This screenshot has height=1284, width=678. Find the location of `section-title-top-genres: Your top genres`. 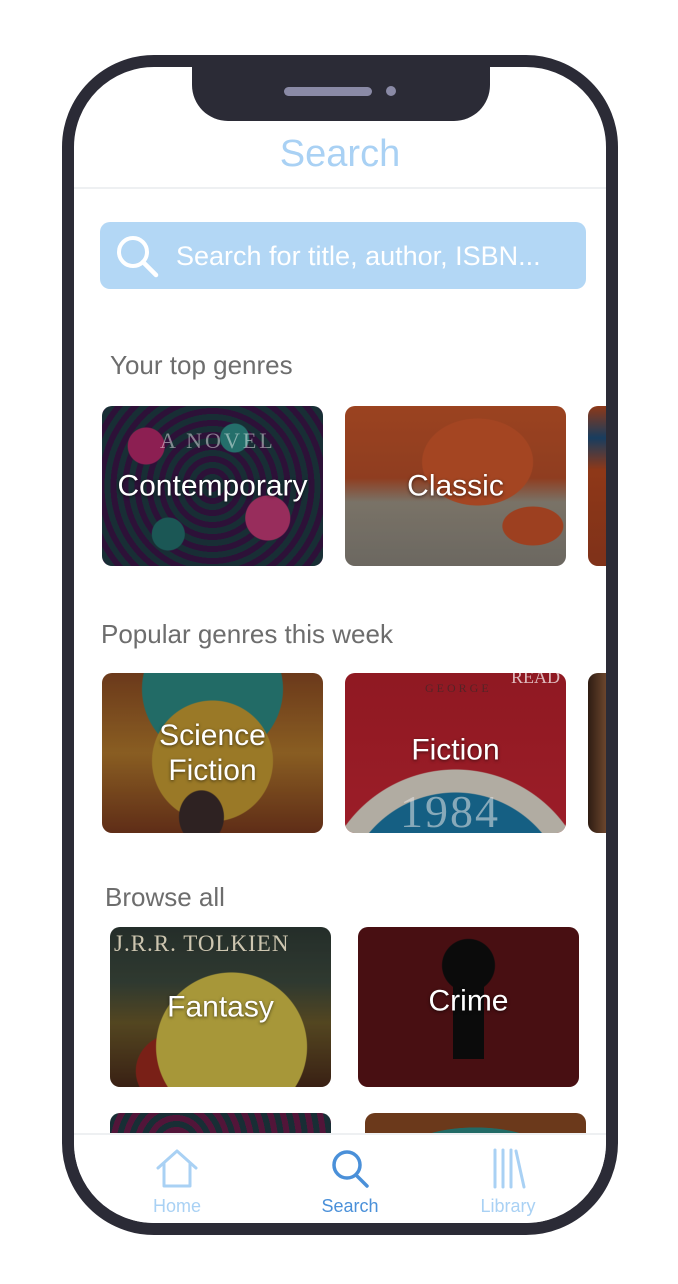

section-title-top-genres: Your top genres is located at coordinates (201, 365).